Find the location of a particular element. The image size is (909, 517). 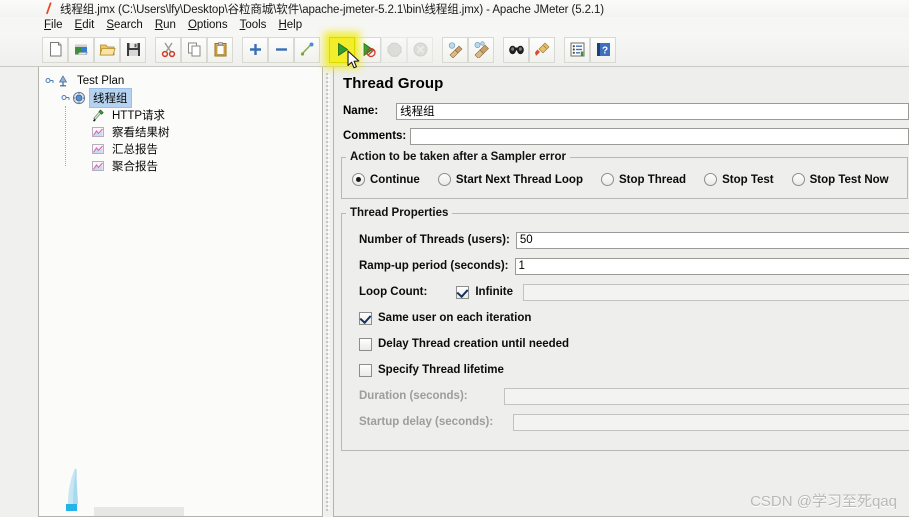

new-icon is located at coordinates (55, 49).